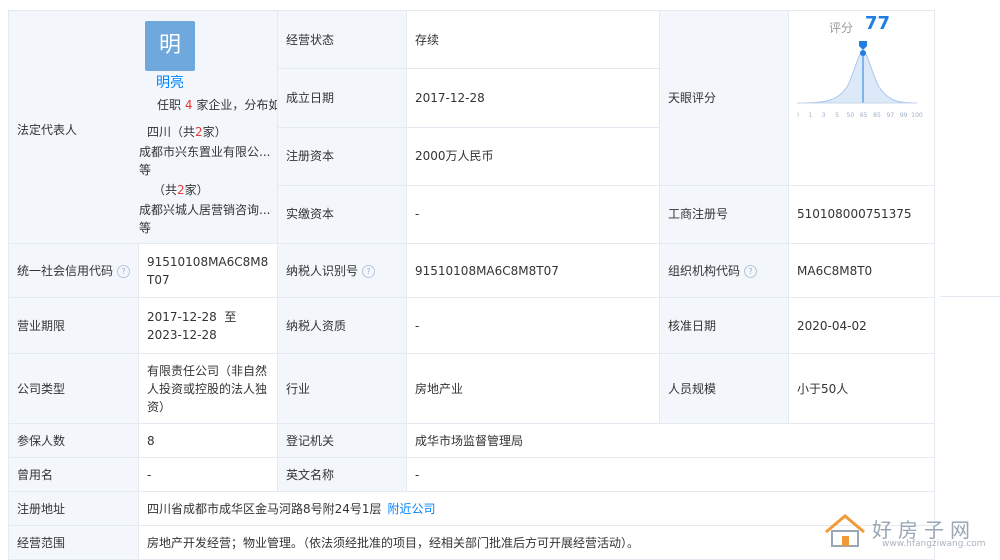 The height and width of the screenshot is (560, 1000). Describe the element at coordinates (533, 39) in the screenshot. I see `status-value: 存续` at that location.